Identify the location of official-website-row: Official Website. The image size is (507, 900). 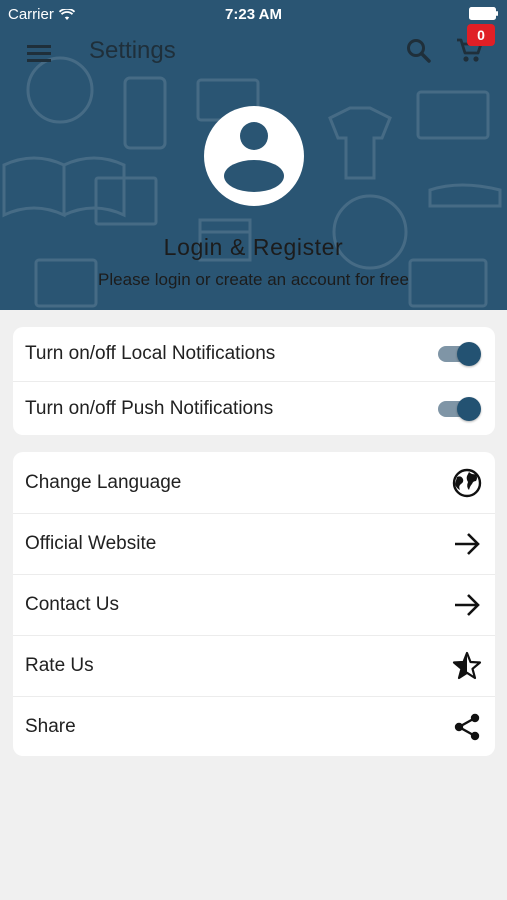
(254, 543).